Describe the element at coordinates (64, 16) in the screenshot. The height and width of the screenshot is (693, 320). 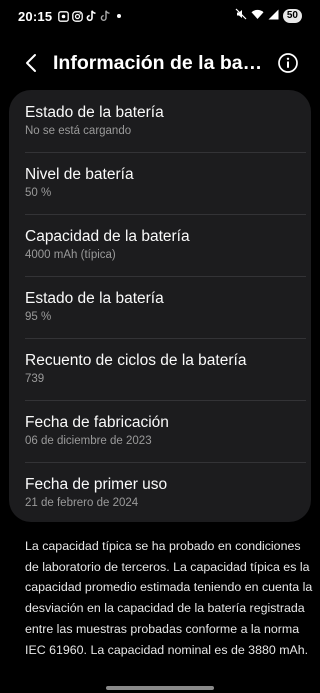
I see `gallery-icon` at that location.